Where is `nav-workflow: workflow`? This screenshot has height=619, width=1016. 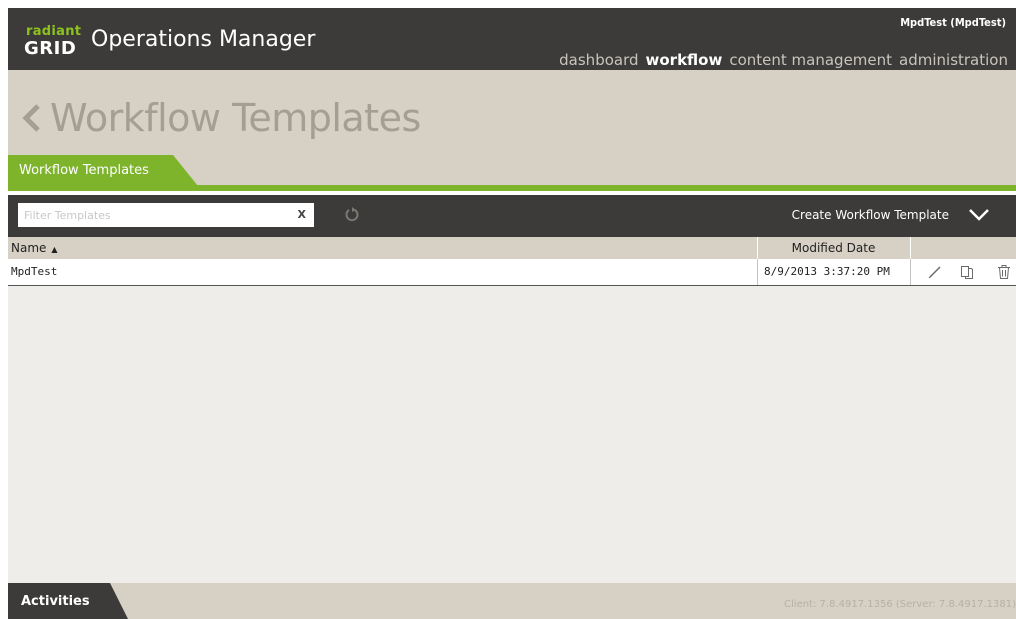 nav-workflow: workflow is located at coordinates (684, 66).